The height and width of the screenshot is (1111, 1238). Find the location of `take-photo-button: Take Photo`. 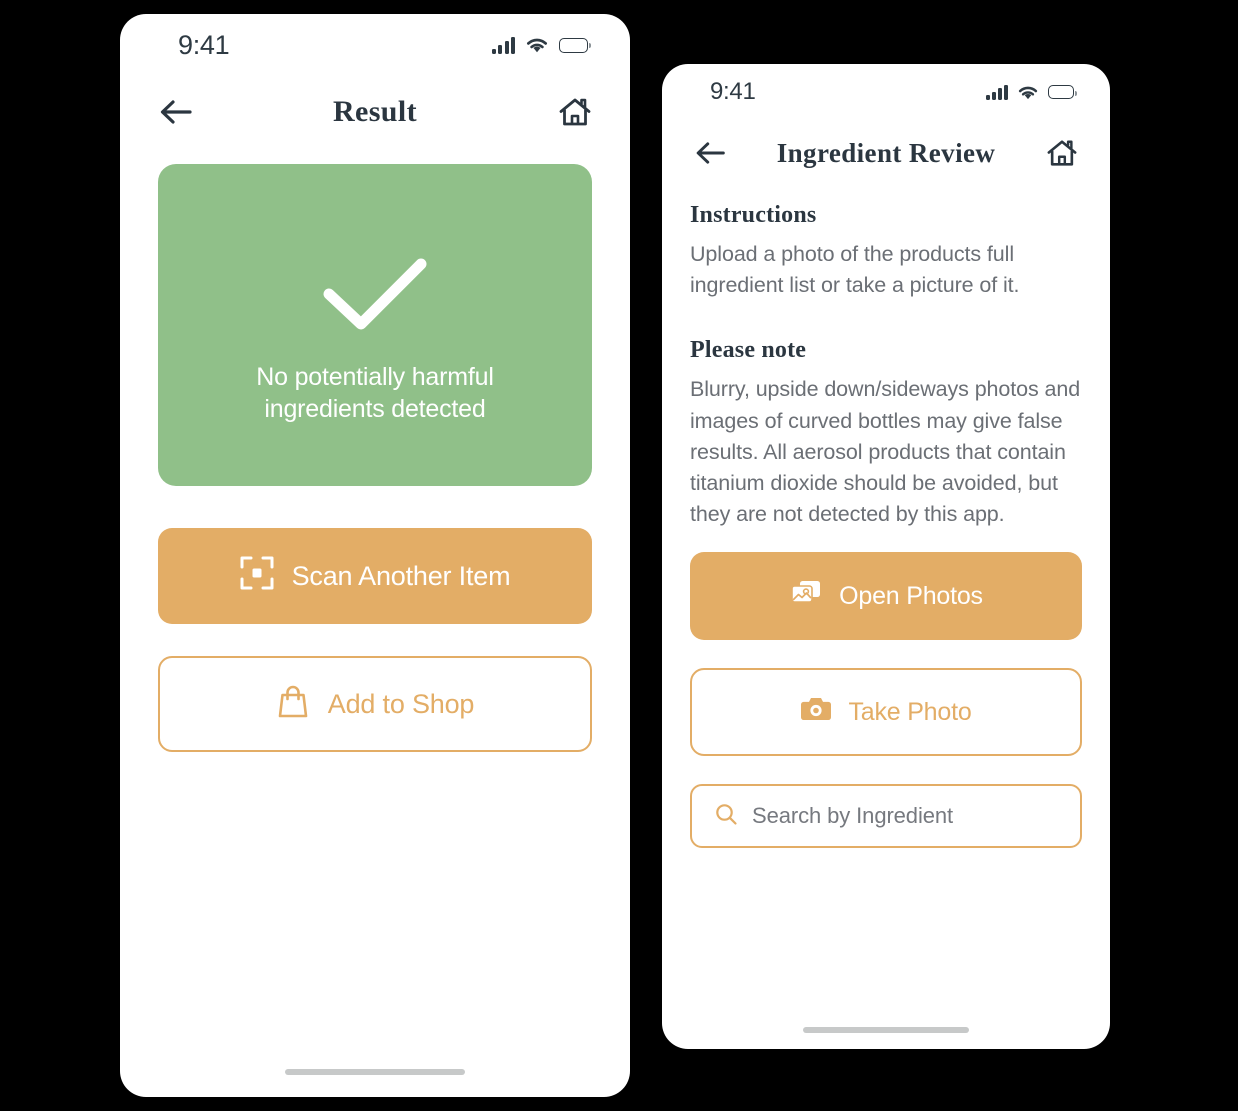

take-photo-button: Take Photo is located at coordinates (886, 712).